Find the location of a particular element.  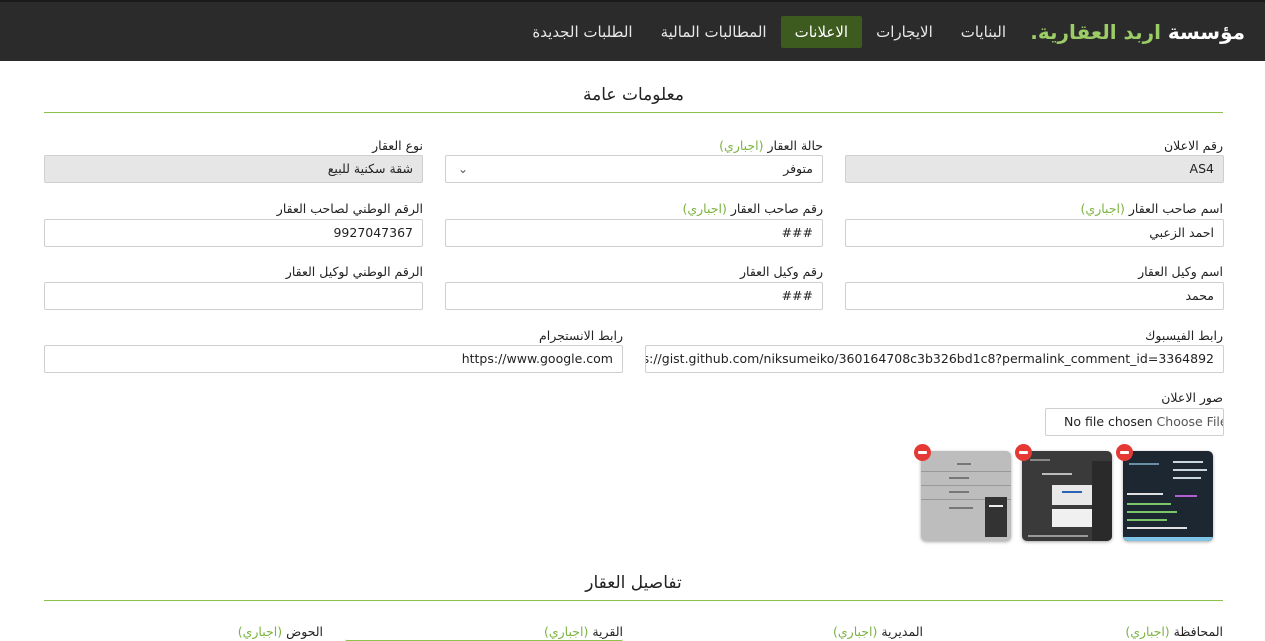

agent-number-label: رقم وكيل العقار is located at coordinates (781, 271).